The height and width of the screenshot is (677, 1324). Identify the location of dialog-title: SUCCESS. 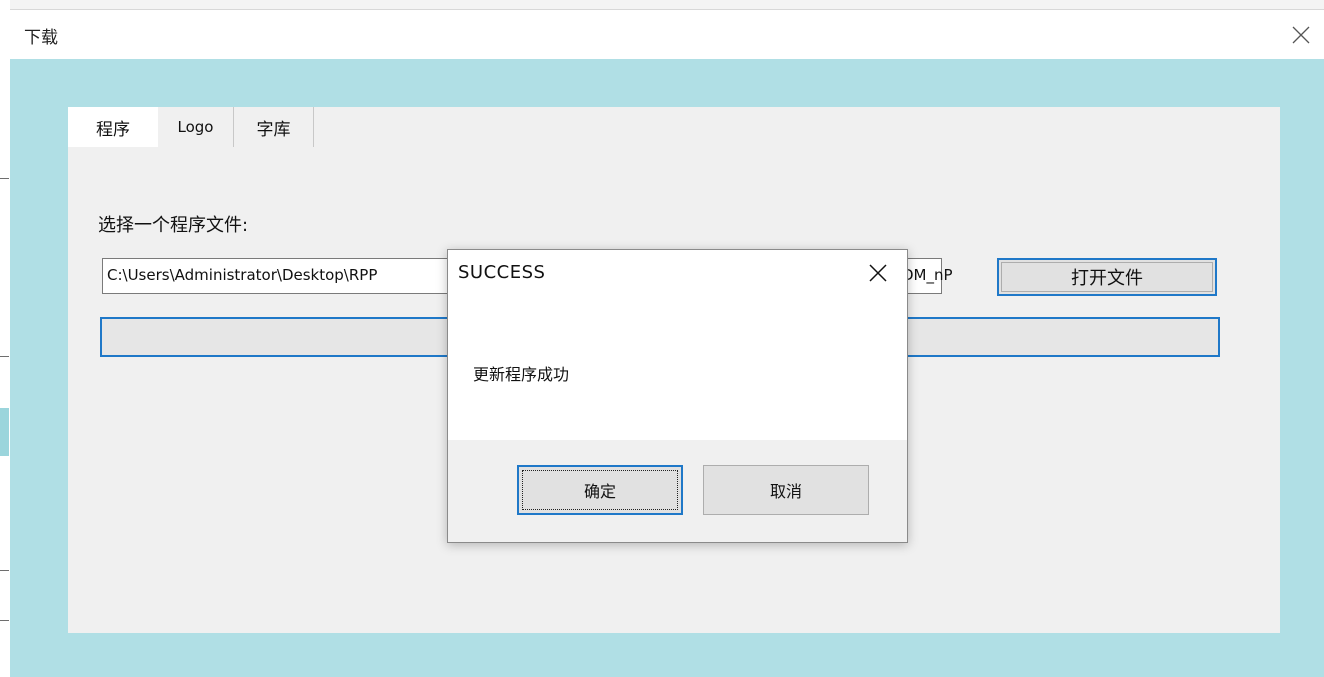
(502, 272).